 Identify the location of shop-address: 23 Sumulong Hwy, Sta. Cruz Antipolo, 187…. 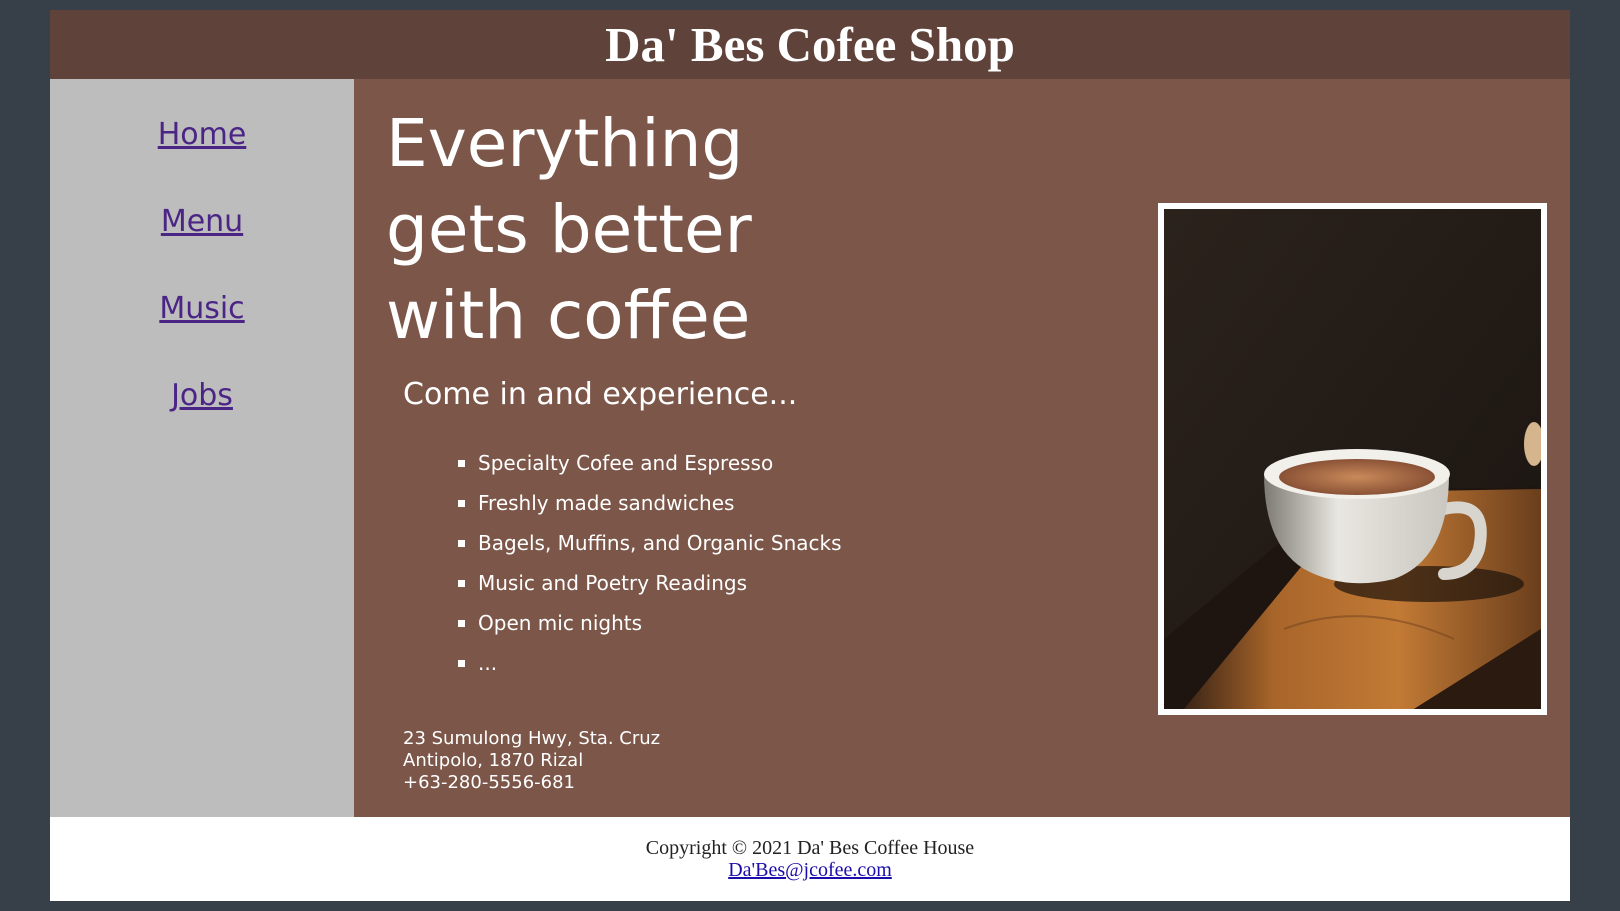
(531, 761).